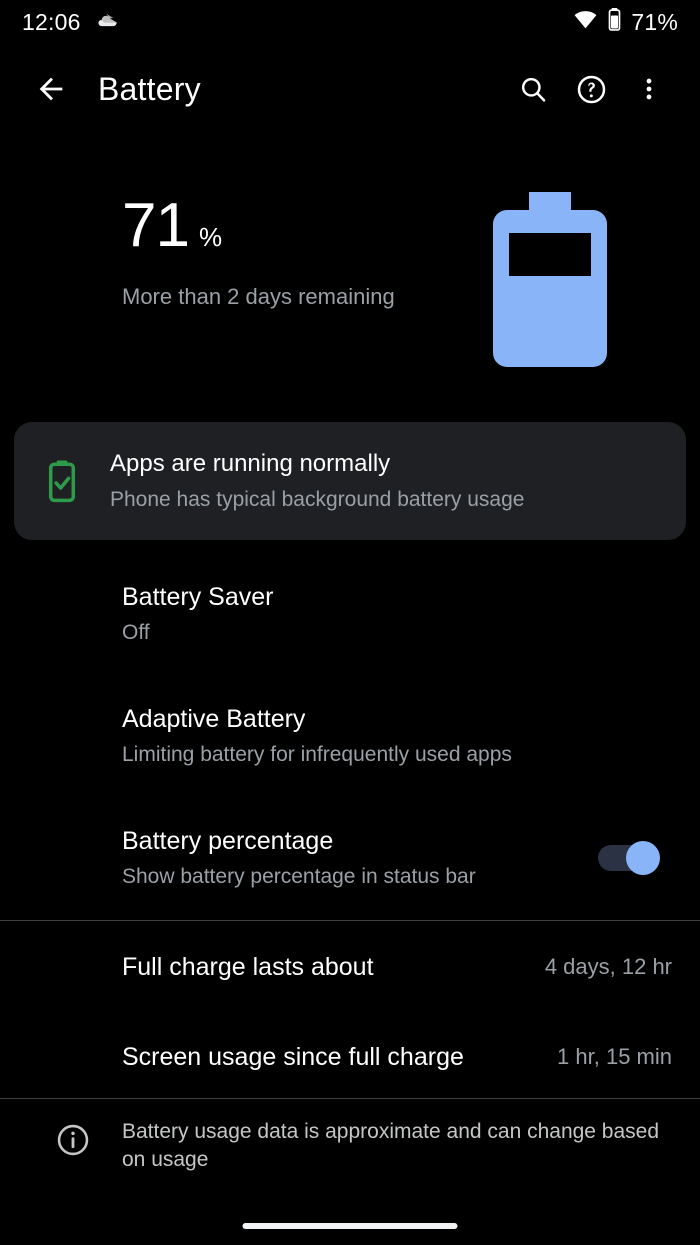  I want to click on more-vert-icon, so click(649, 89).